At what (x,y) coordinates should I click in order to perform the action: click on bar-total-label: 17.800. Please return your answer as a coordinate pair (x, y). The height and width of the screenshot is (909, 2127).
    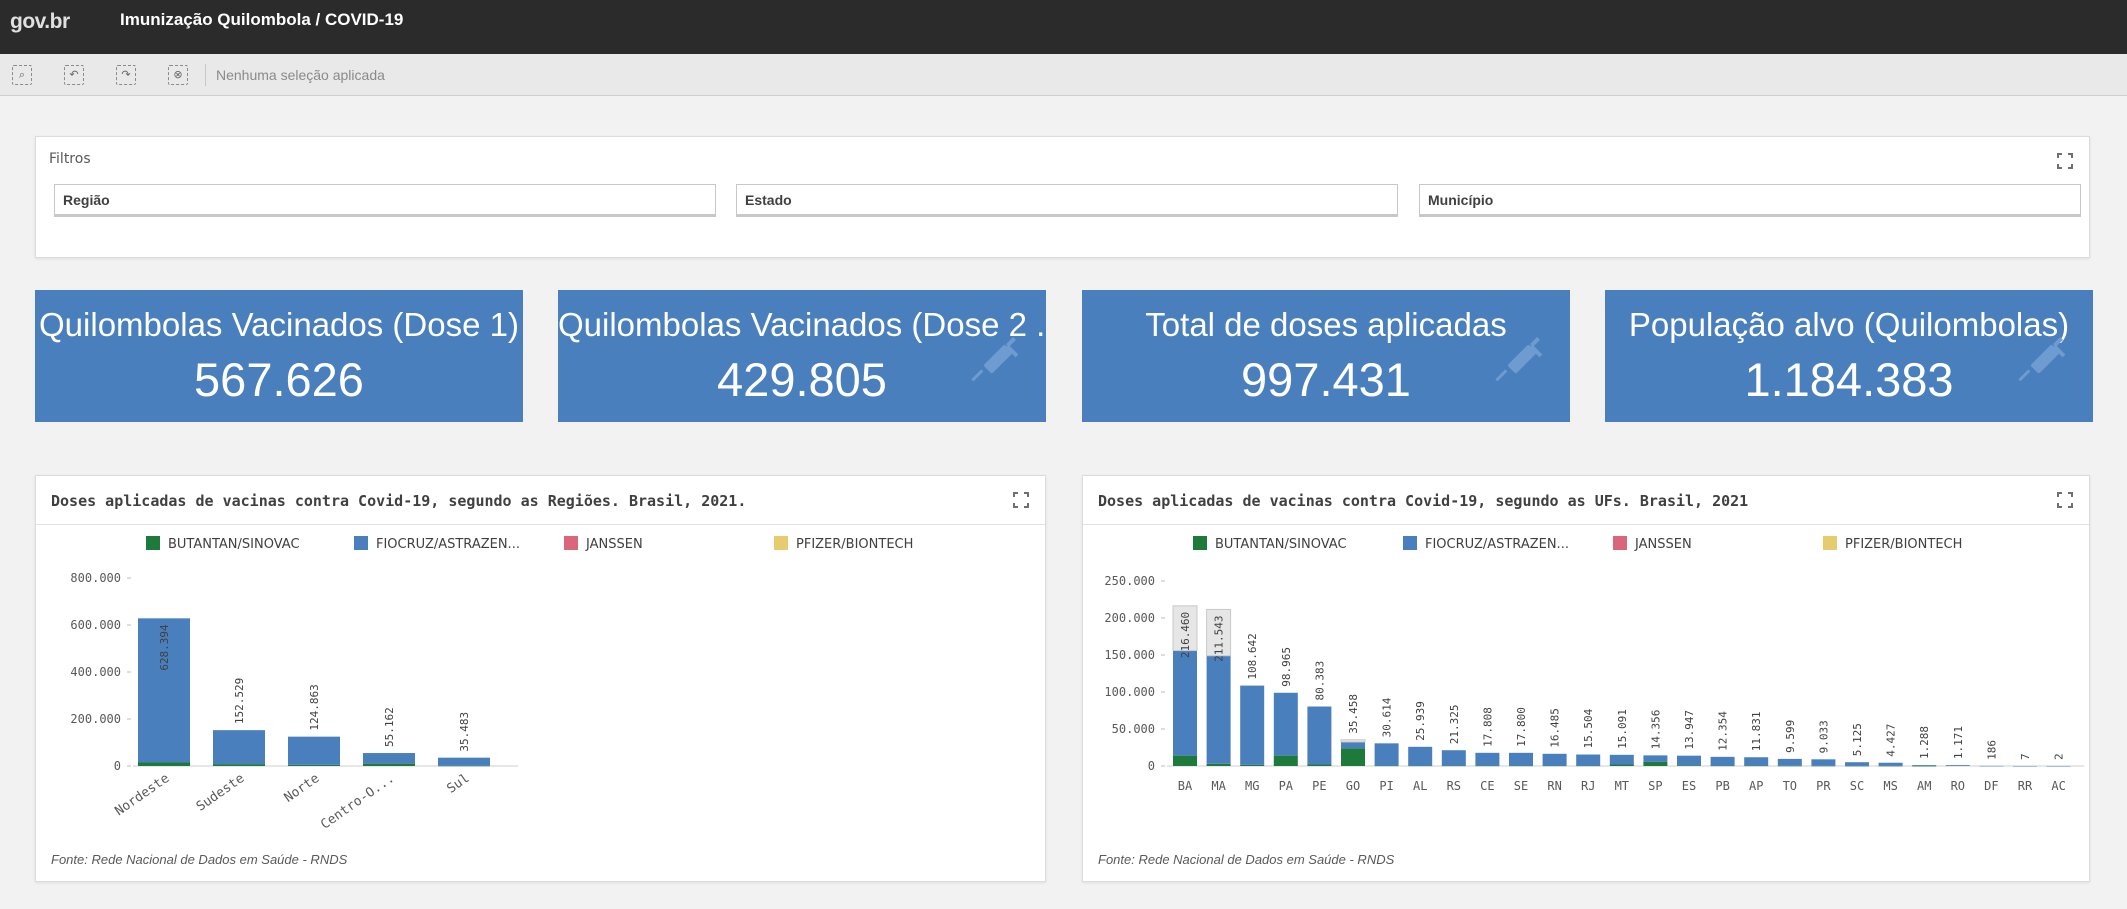
    Looking at the image, I should click on (1521, 727).